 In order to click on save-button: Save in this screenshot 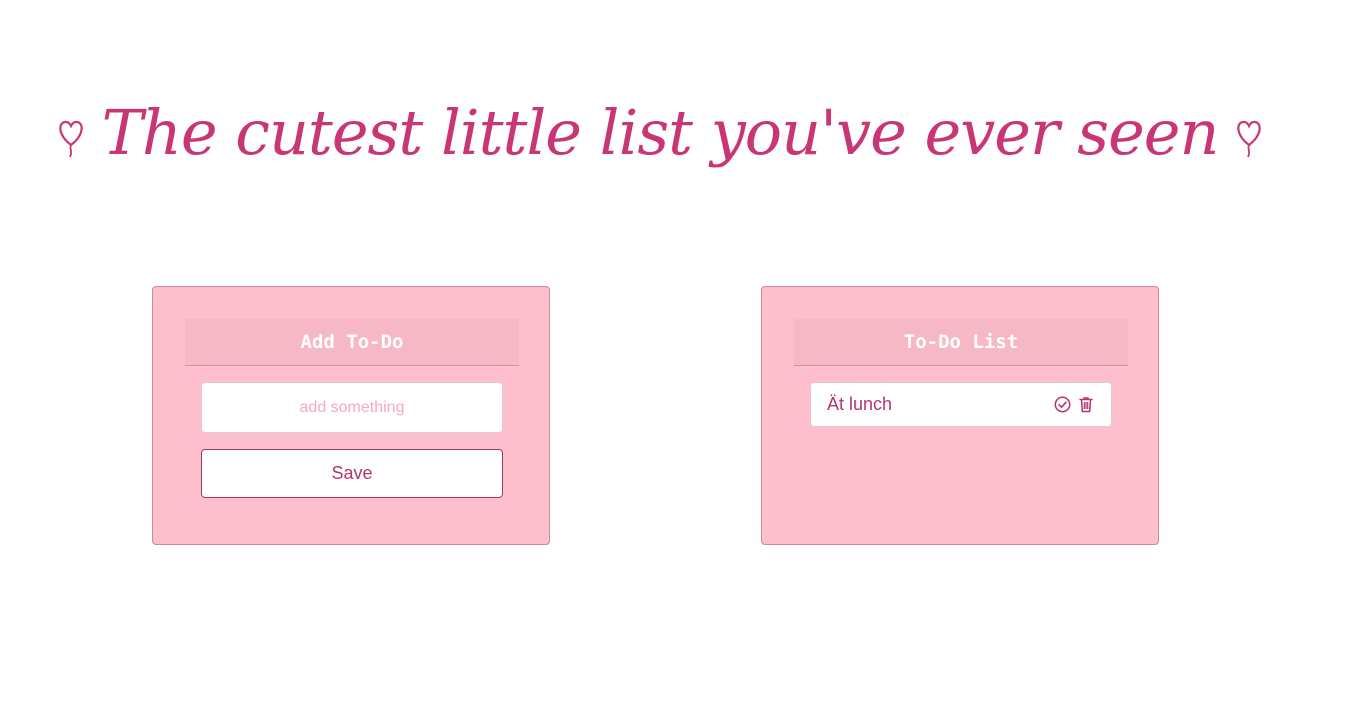, I will do `click(352, 473)`.